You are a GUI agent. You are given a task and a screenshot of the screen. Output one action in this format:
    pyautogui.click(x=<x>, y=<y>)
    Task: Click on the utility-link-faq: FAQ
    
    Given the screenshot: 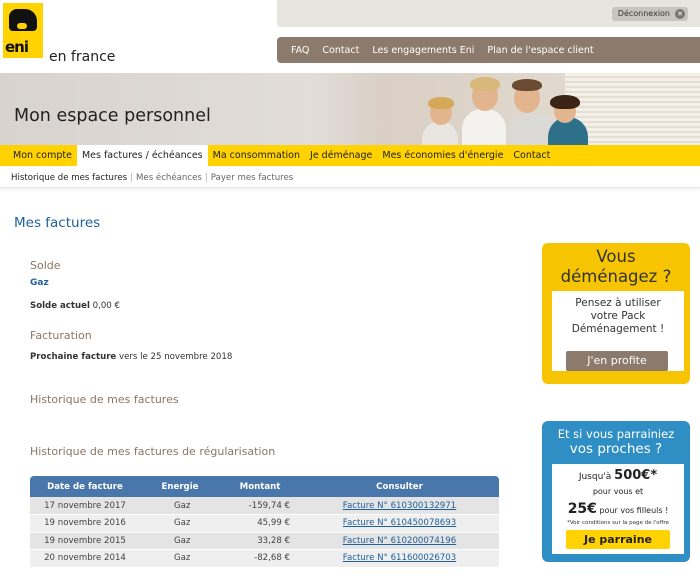 What is the action you would take?
    pyautogui.click(x=300, y=50)
    